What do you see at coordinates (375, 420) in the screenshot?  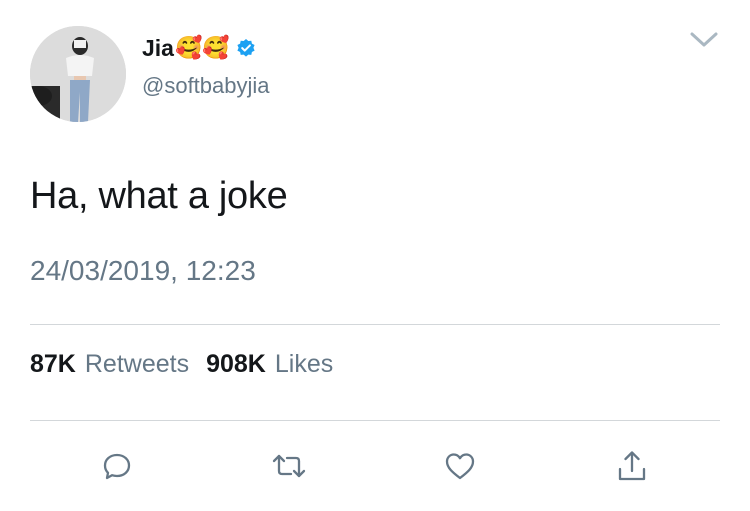 I see `divider-bottom` at bounding box center [375, 420].